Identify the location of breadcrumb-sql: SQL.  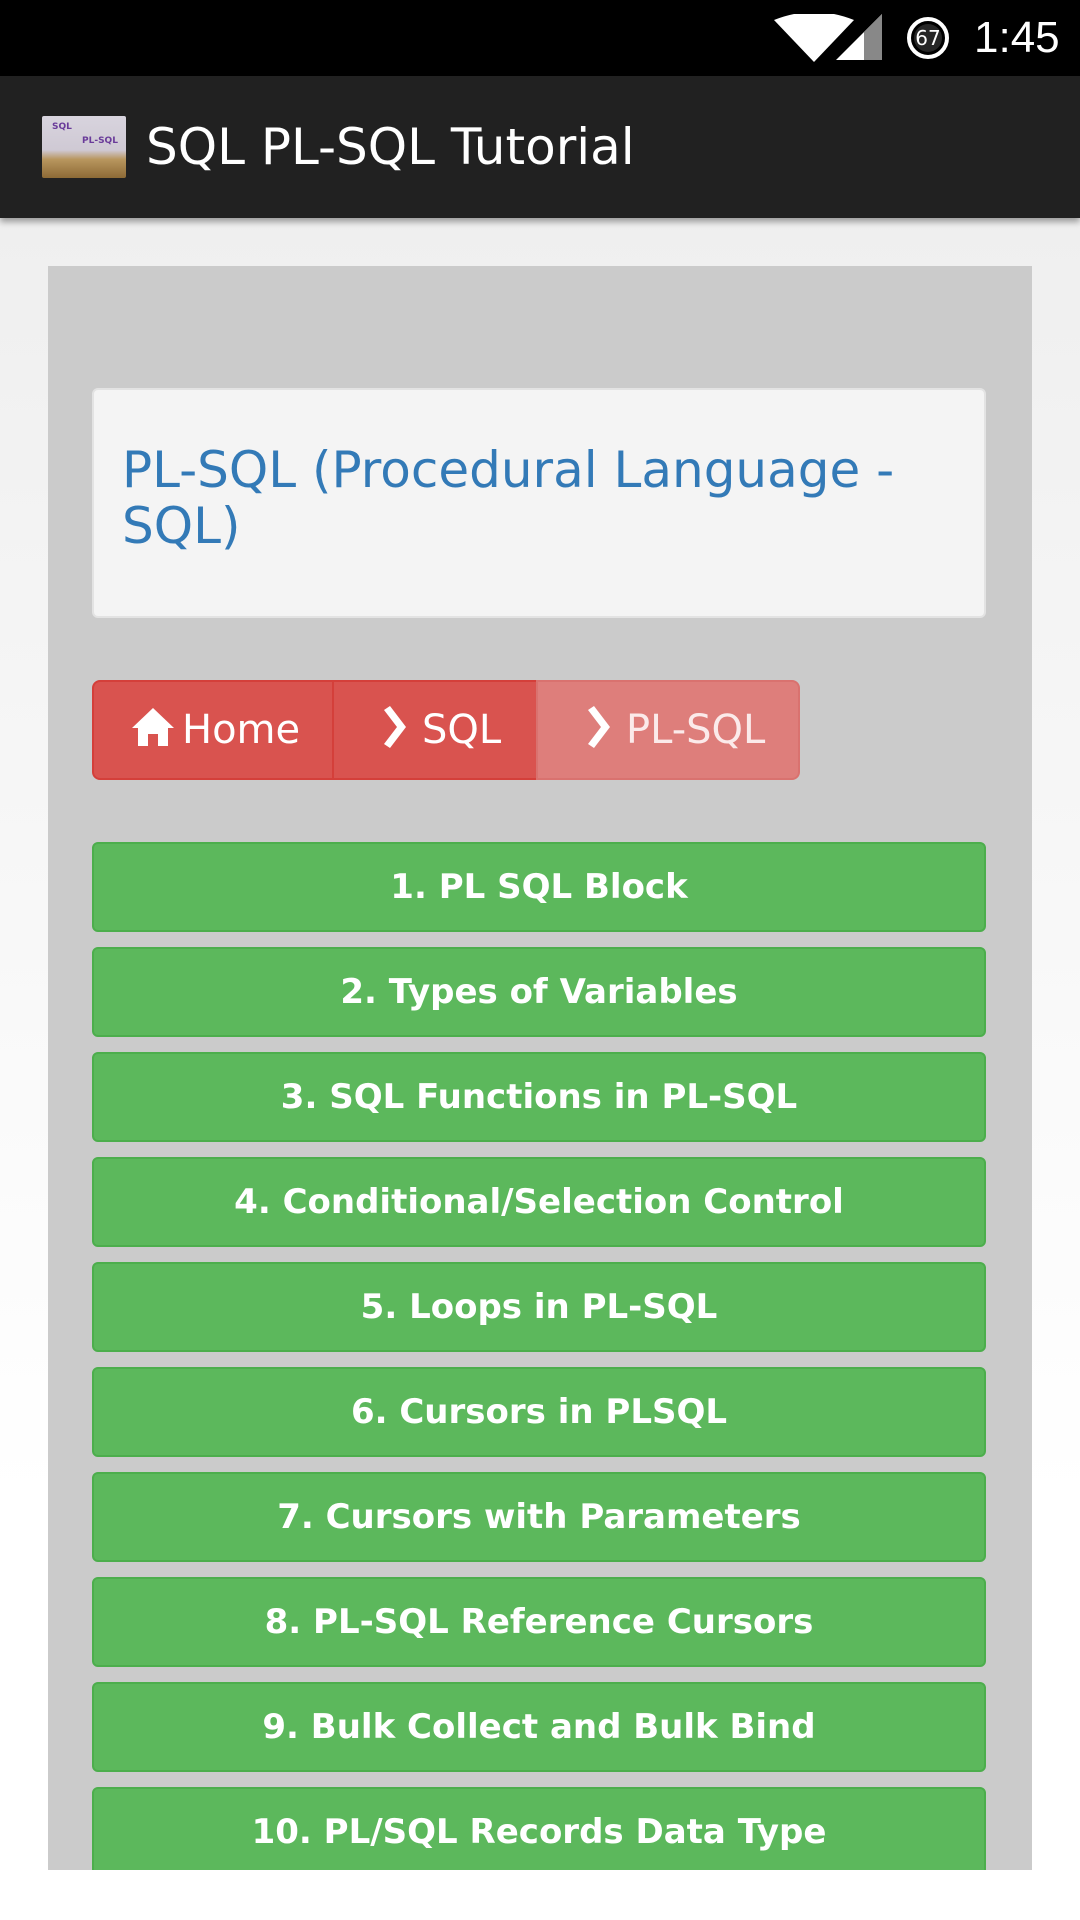
(435, 730).